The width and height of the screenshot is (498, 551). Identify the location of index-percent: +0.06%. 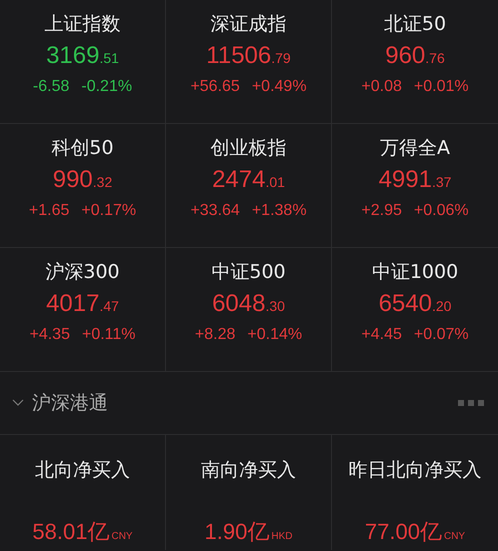
(441, 211).